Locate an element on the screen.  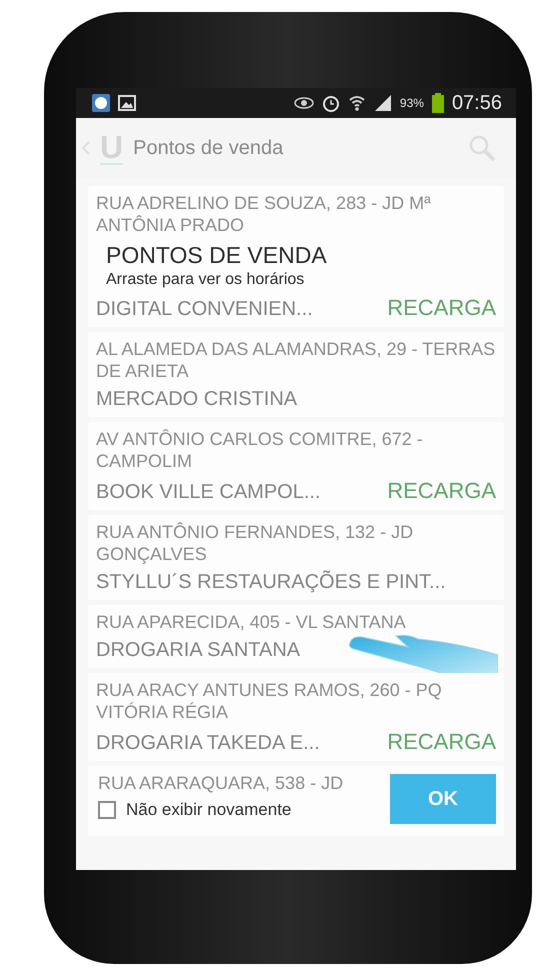
dont-show-again-checkbox: Não exibir novamente is located at coordinates (239, 810).